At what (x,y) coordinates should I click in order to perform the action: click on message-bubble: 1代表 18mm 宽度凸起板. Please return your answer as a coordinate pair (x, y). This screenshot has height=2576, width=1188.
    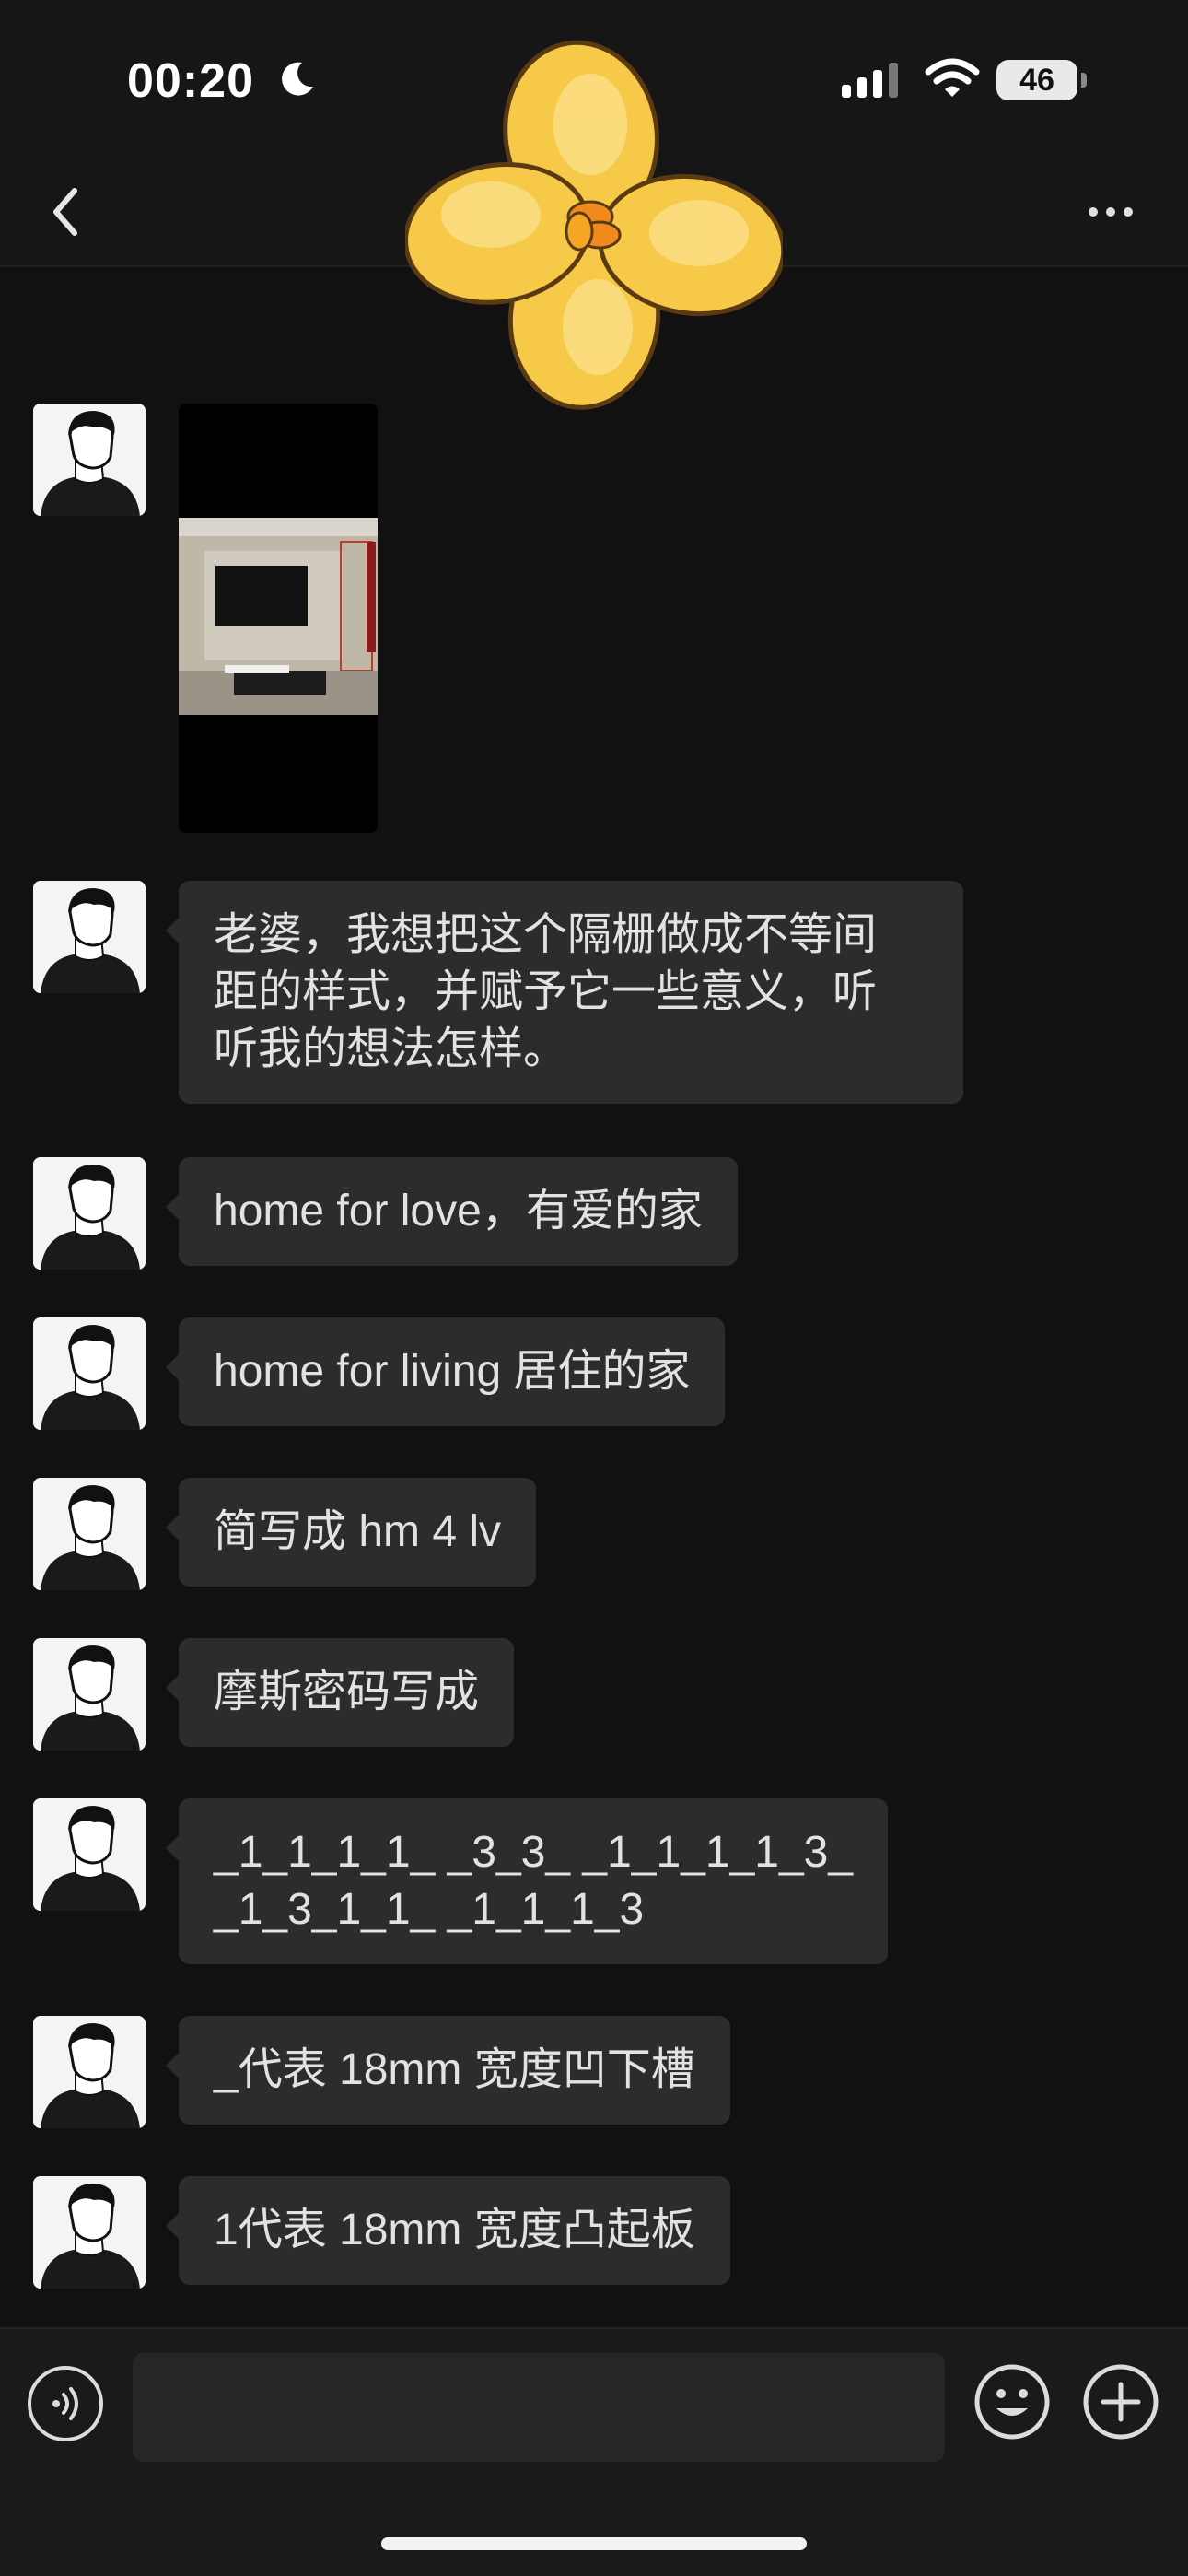
    Looking at the image, I should click on (448, 2230).